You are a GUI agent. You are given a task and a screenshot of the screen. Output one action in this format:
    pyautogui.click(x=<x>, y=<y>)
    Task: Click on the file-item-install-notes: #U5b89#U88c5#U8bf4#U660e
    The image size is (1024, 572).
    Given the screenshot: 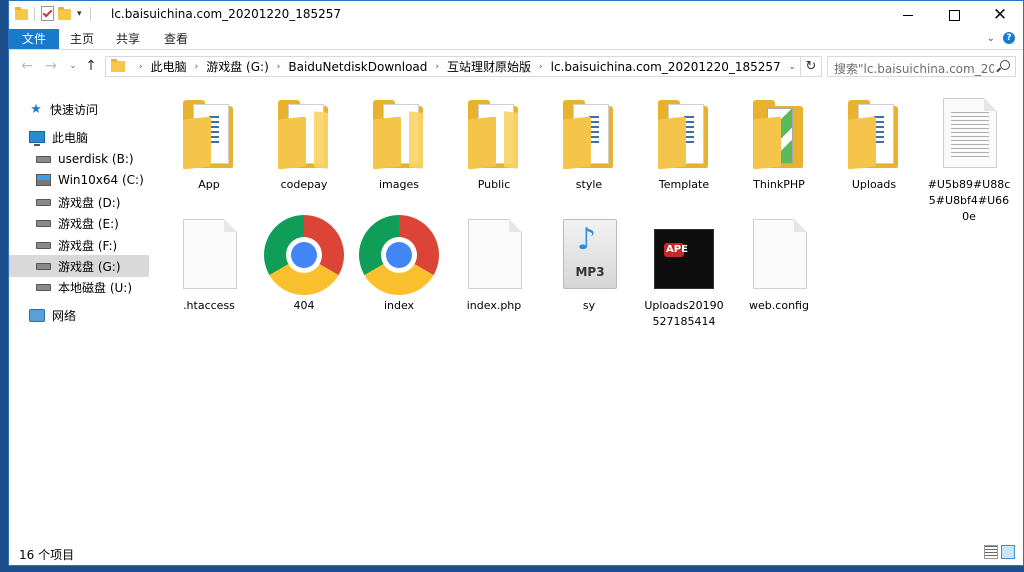 What is the action you would take?
    pyautogui.click(x=969, y=159)
    